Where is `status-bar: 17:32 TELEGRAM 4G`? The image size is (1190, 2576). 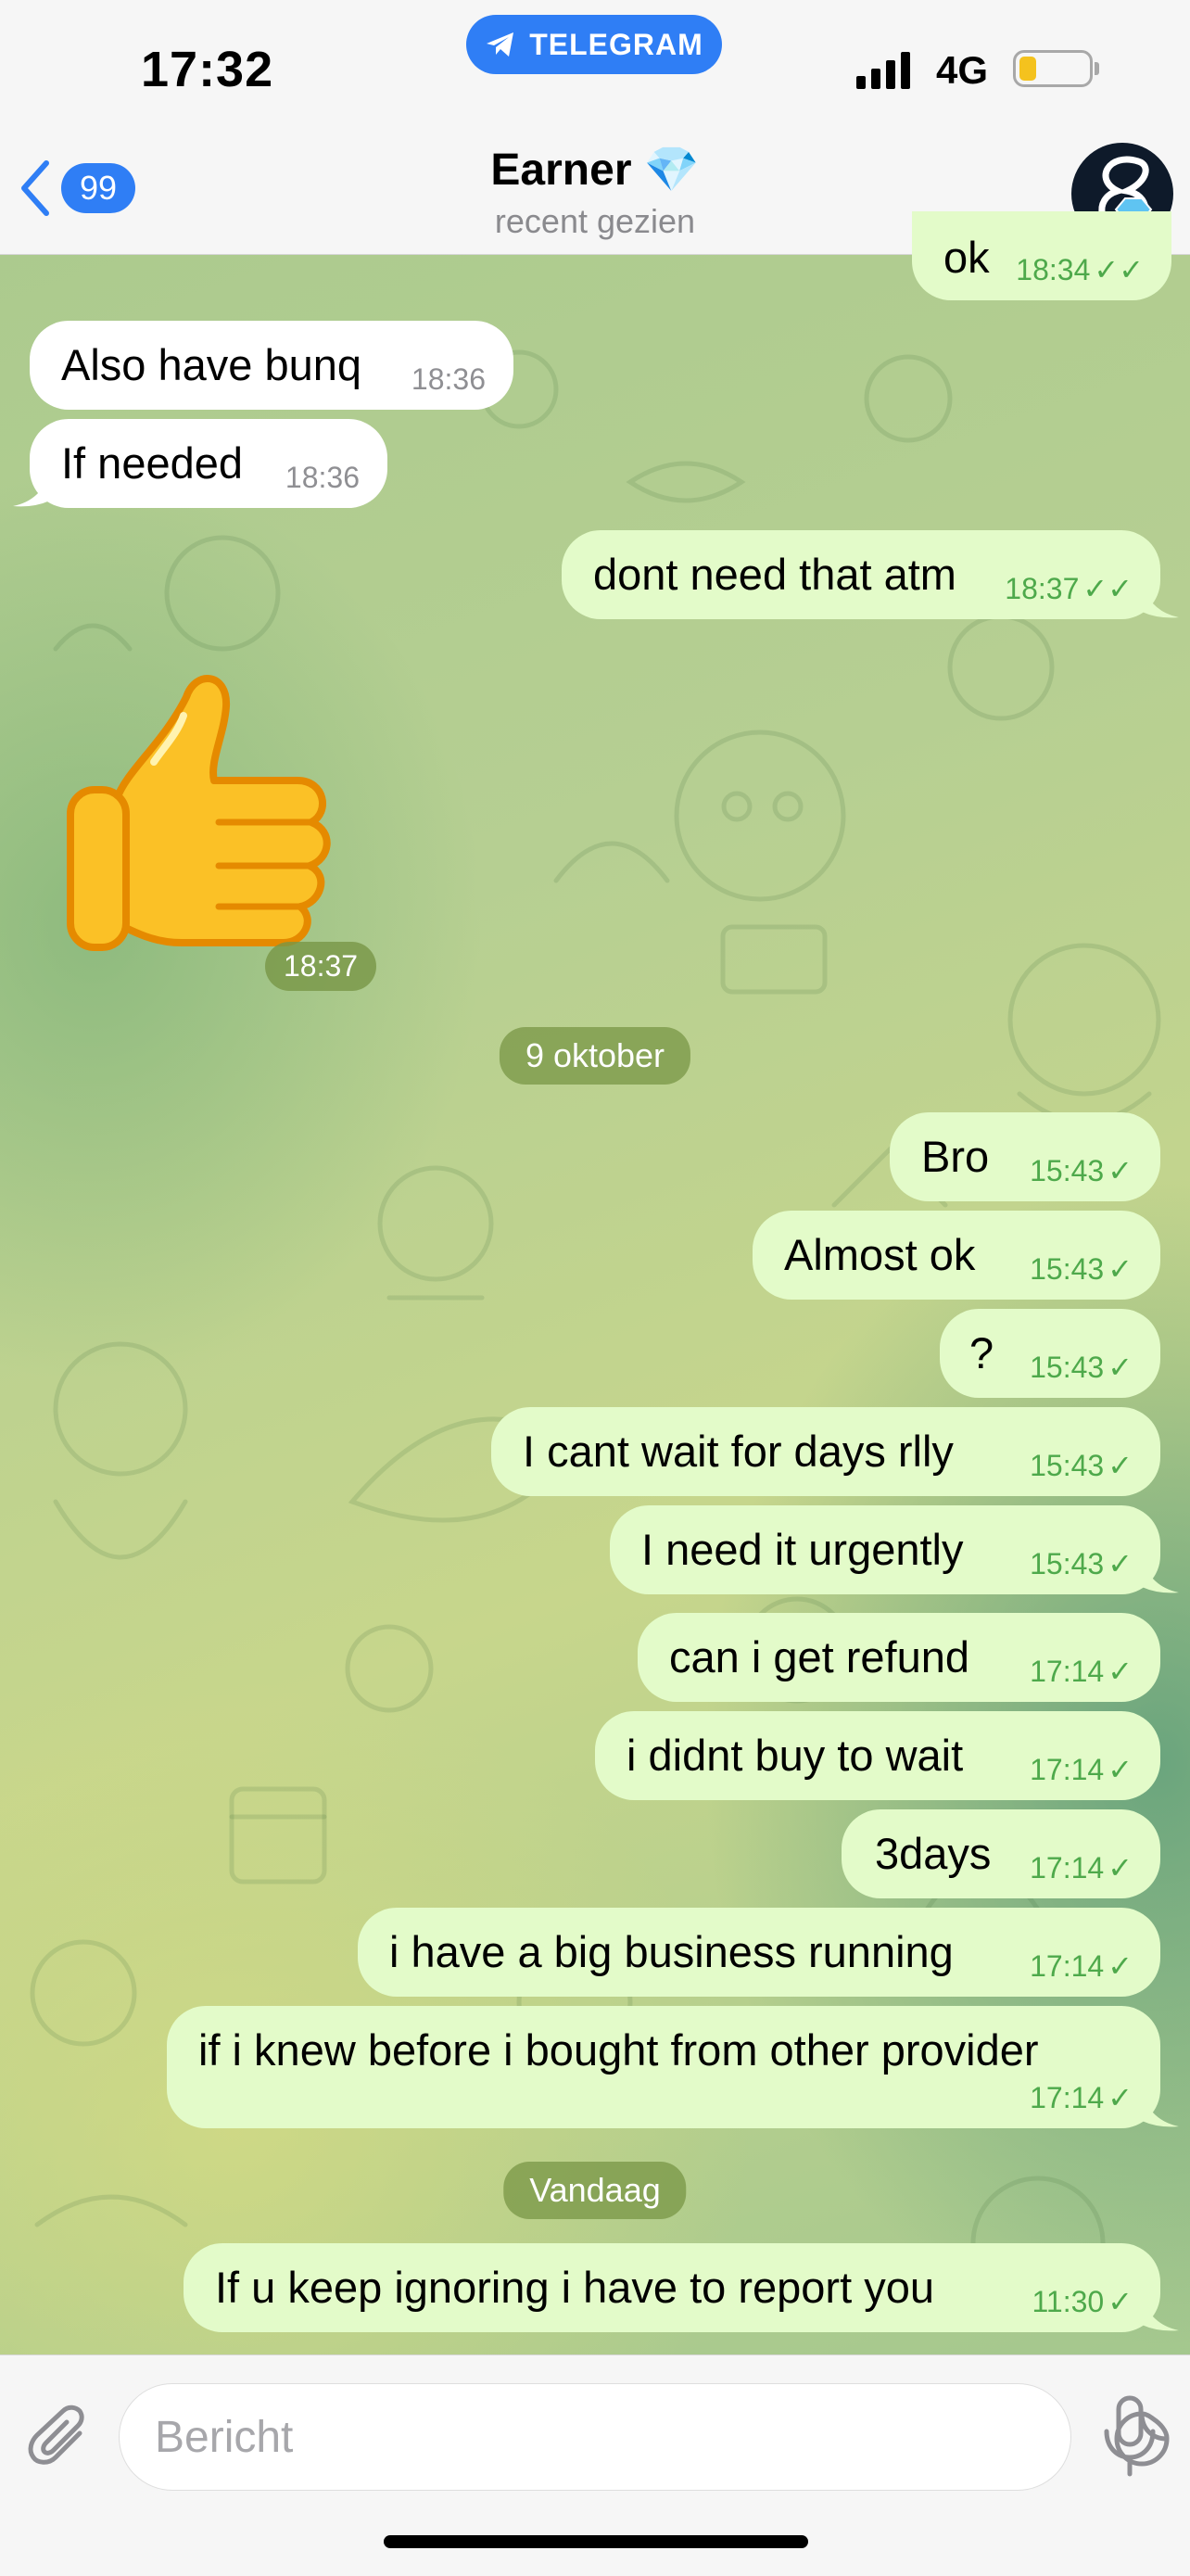 status-bar: 17:32 TELEGRAM 4G is located at coordinates (595, 65).